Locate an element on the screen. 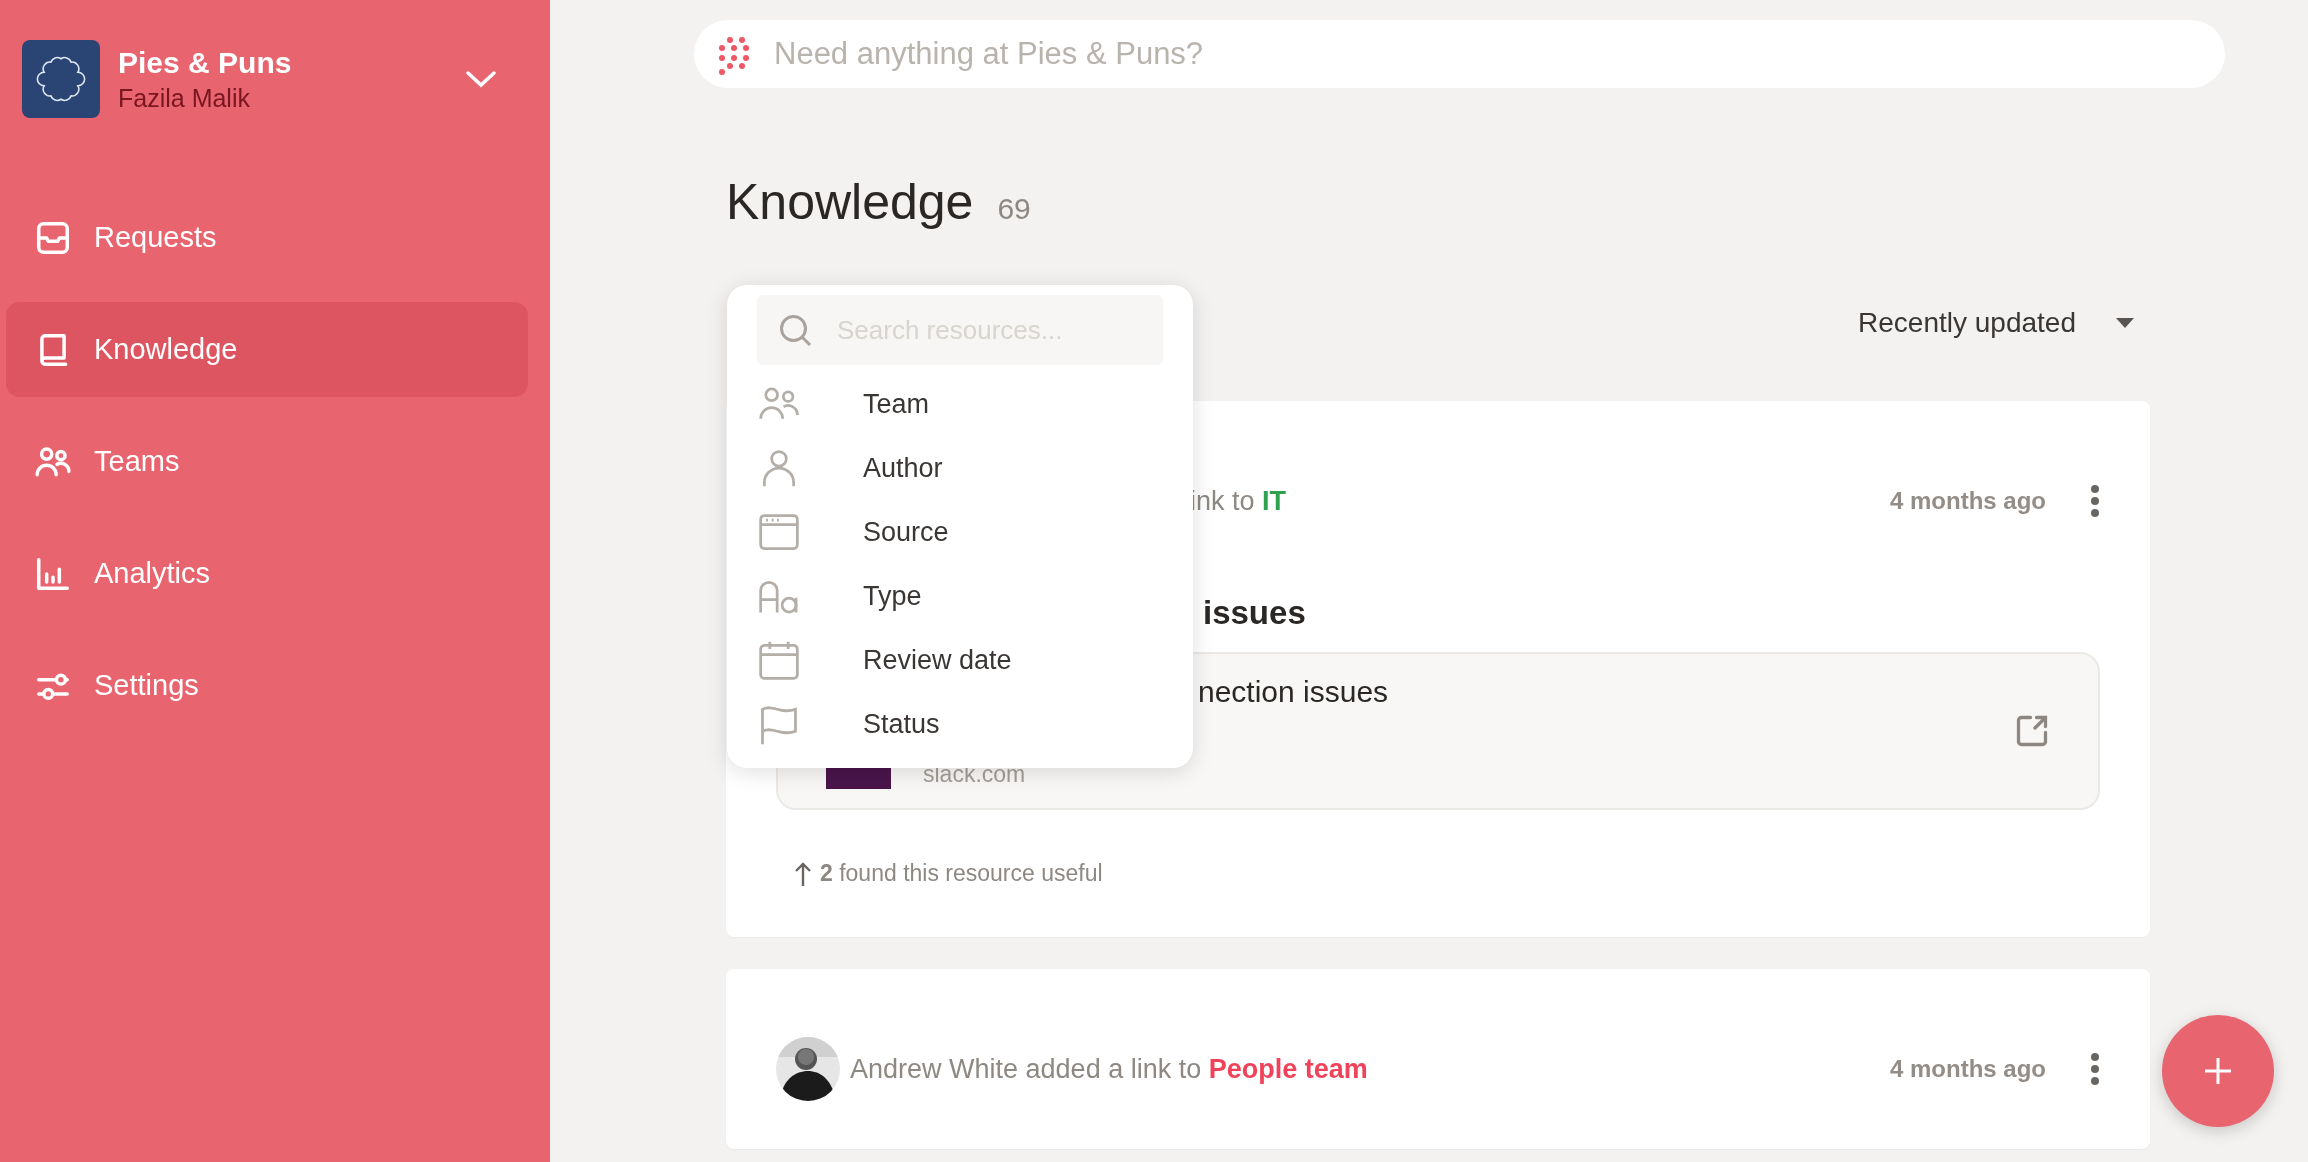 The image size is (2308, 1162). nav-item: Knowledge is located at coordinates (267, 349).